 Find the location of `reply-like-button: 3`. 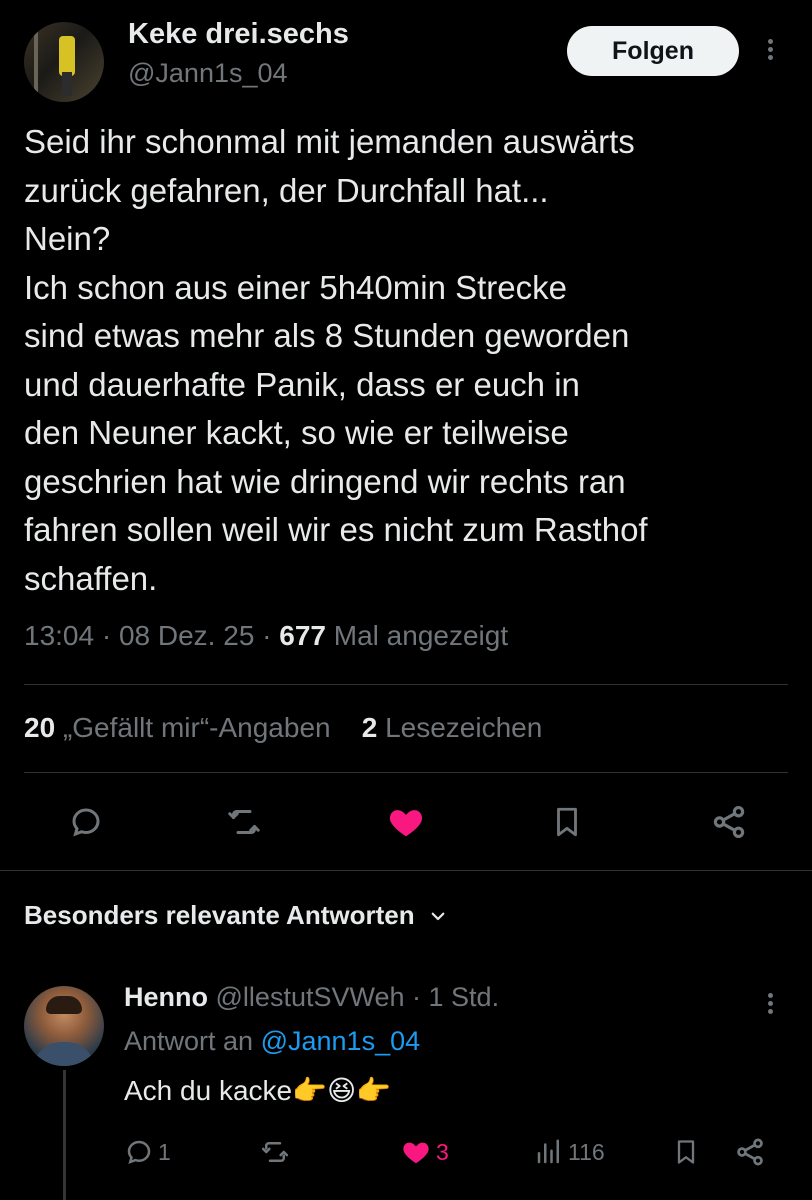

reply-like-button: 3 is located at coordinates (424, 1152).